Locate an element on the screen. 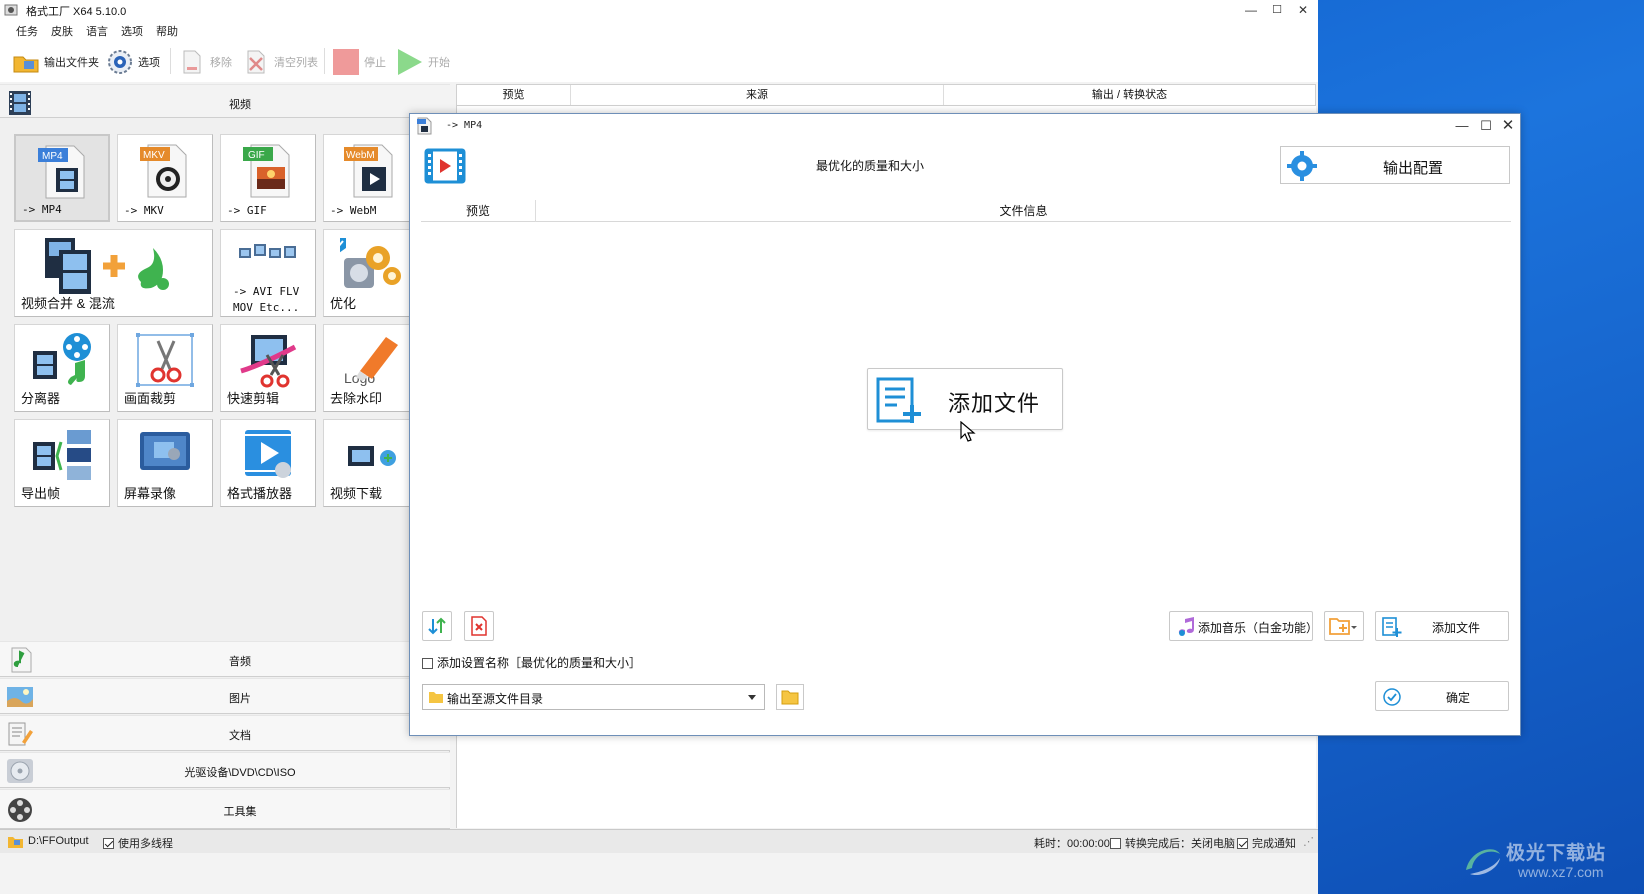  column-output-status: 输出 / 转换状态 is located at coordinates (1129, 95).